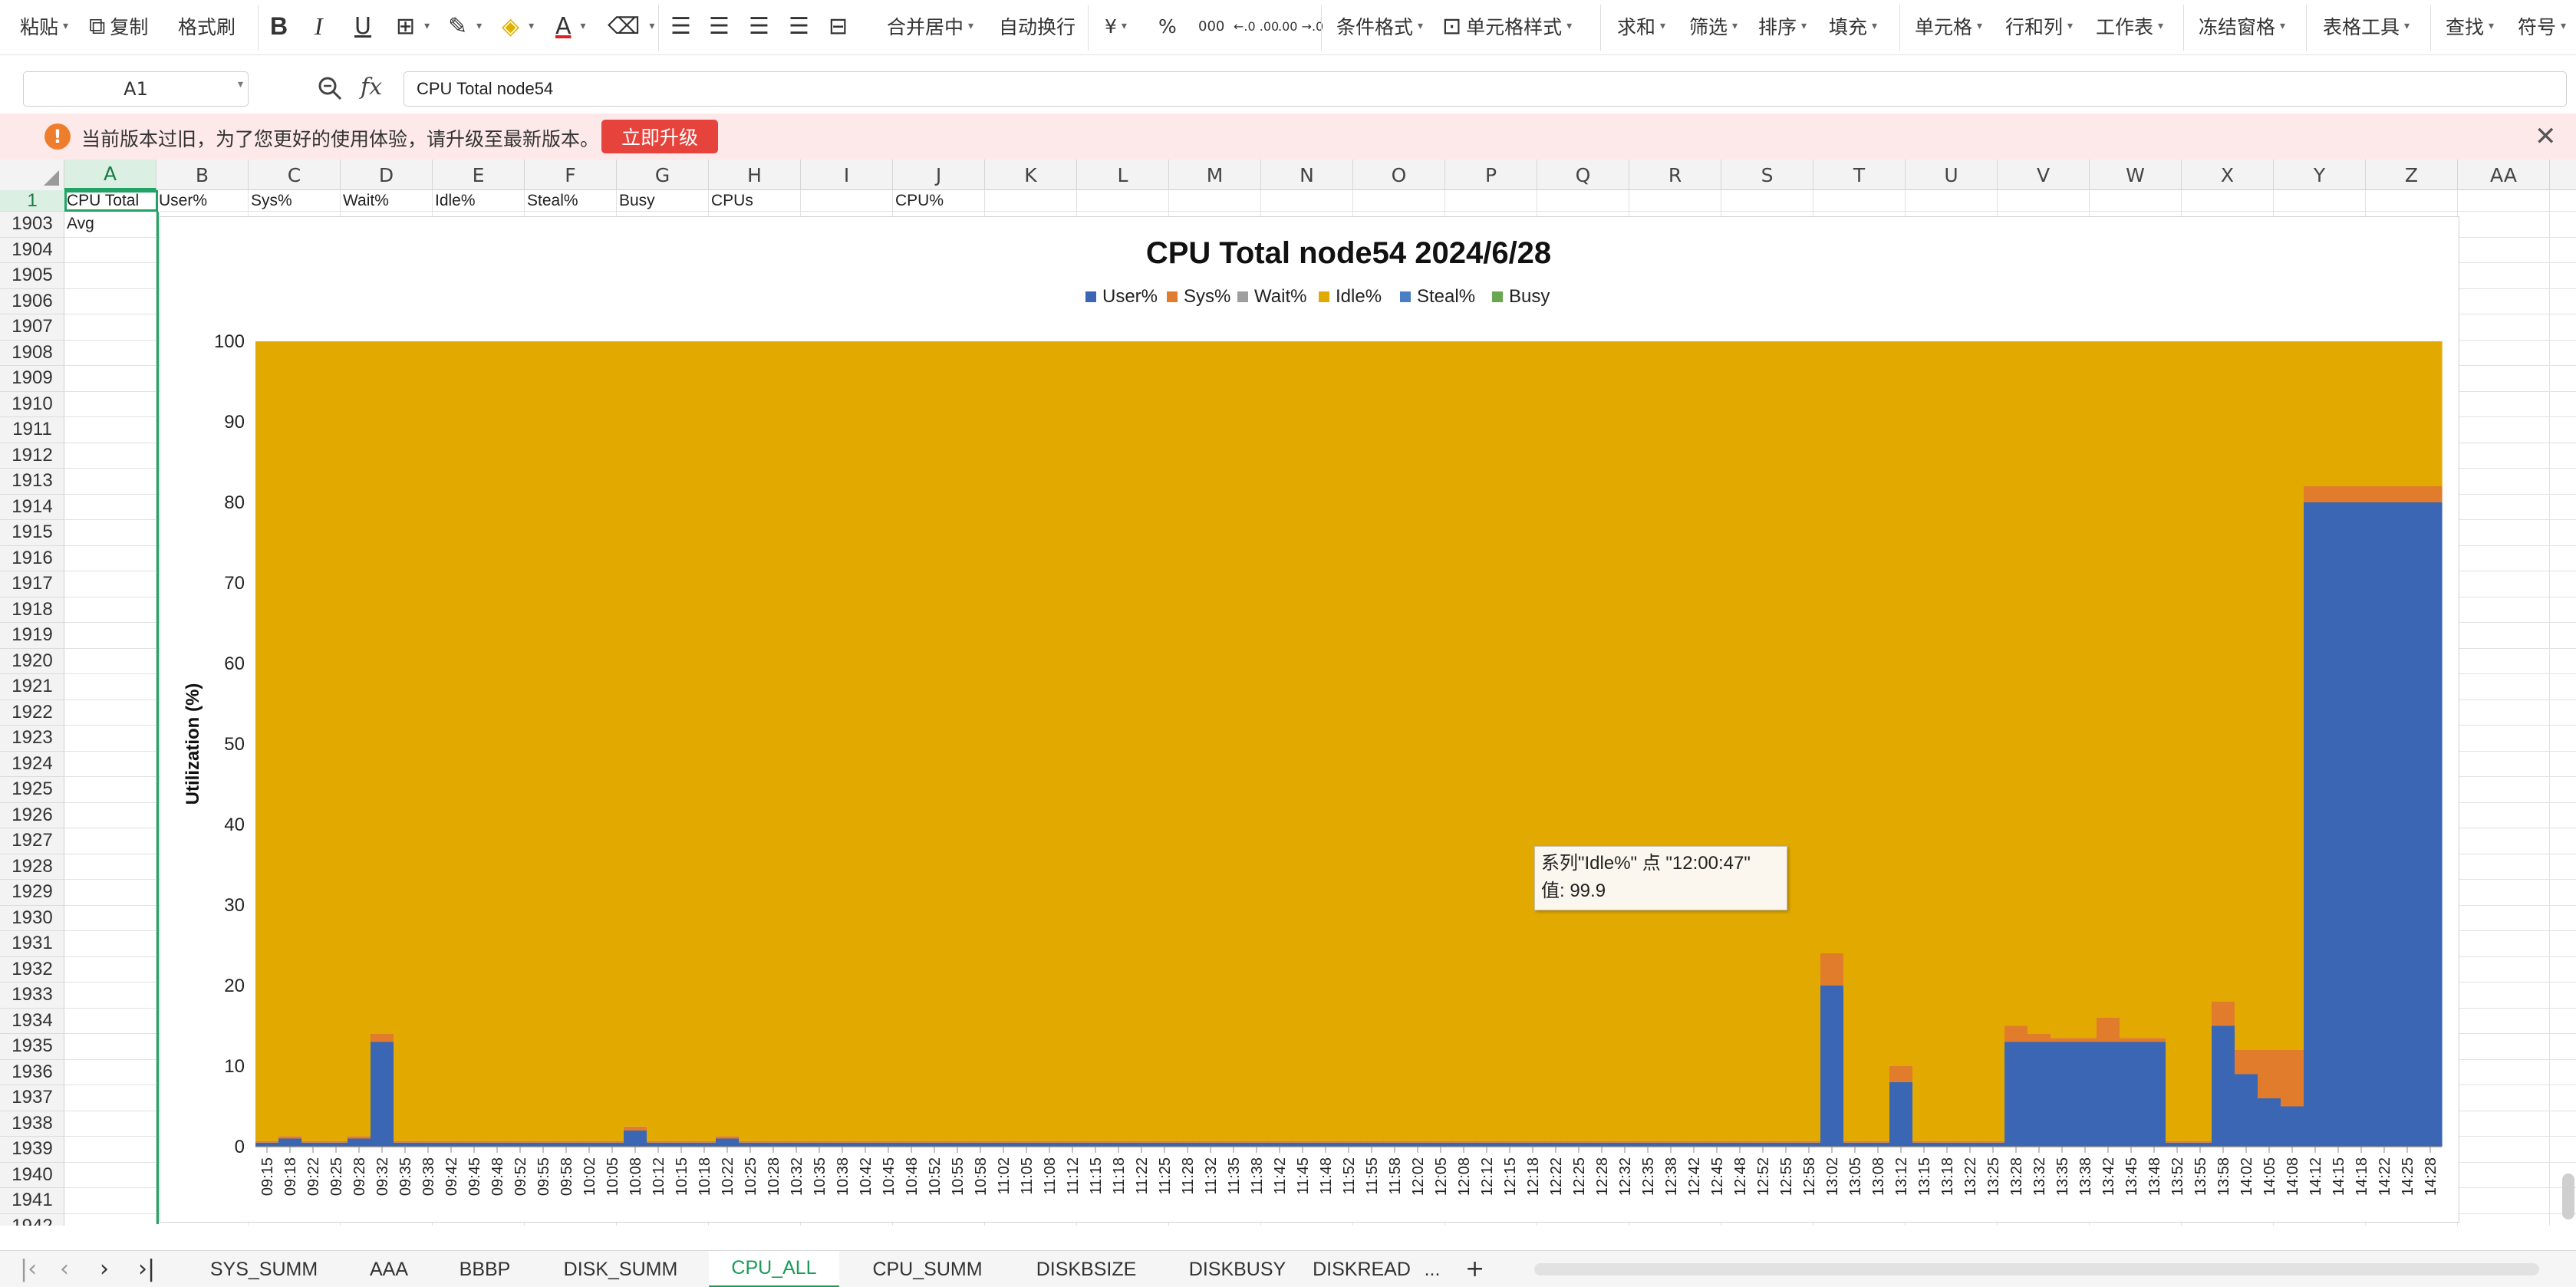  I want to click on row-header-1919: 1919, so click(32, 636).